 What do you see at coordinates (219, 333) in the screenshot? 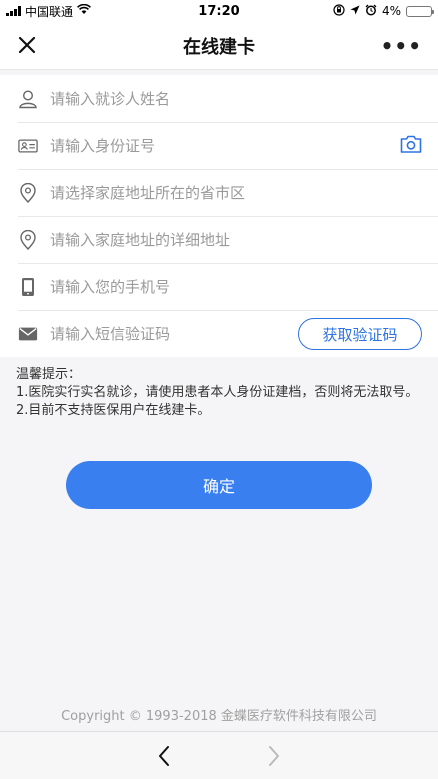
I see `sms-row: 获取验证码` at bounding box center [219, 333].